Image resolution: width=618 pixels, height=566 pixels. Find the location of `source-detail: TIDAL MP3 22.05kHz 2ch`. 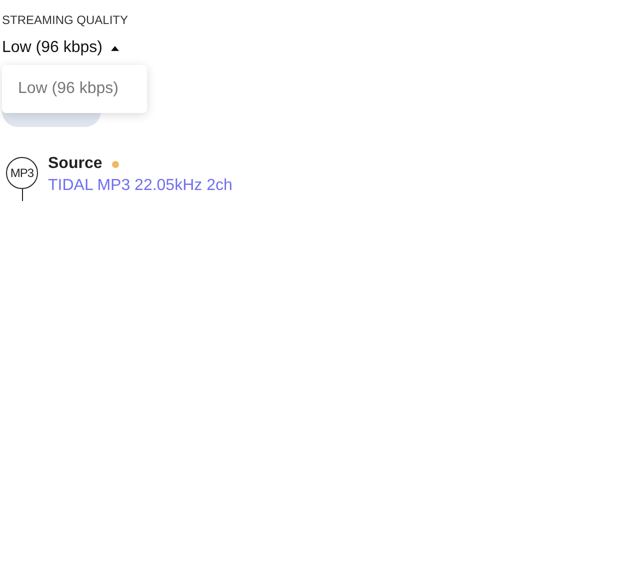

source-detail: TIDAL MP3 22.05kHz 2ch is located at coordinates (140, 186).